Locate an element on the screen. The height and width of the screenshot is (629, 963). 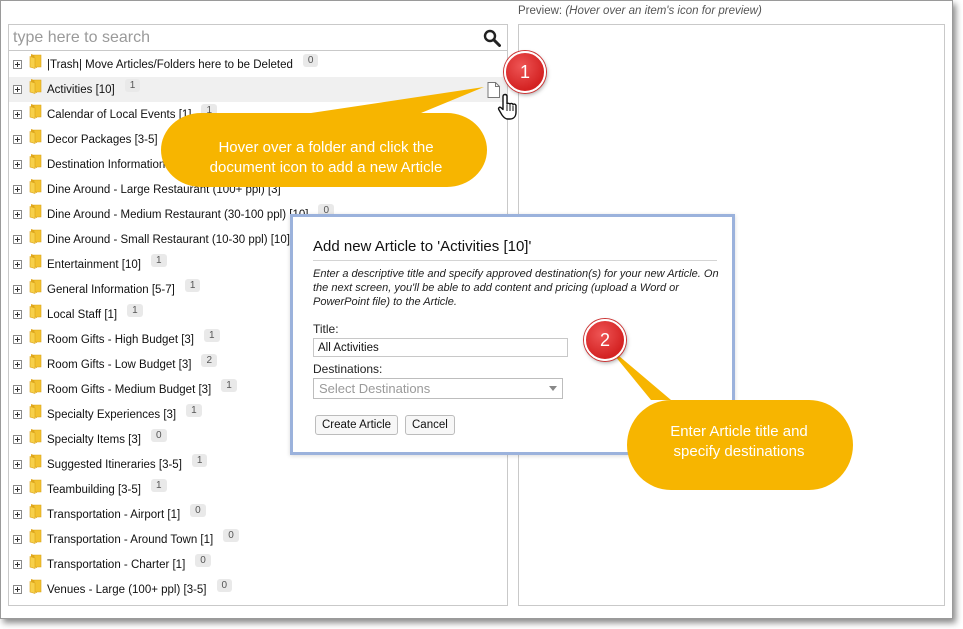
step-badge-1: 1 is located at coordinates (525, 72).